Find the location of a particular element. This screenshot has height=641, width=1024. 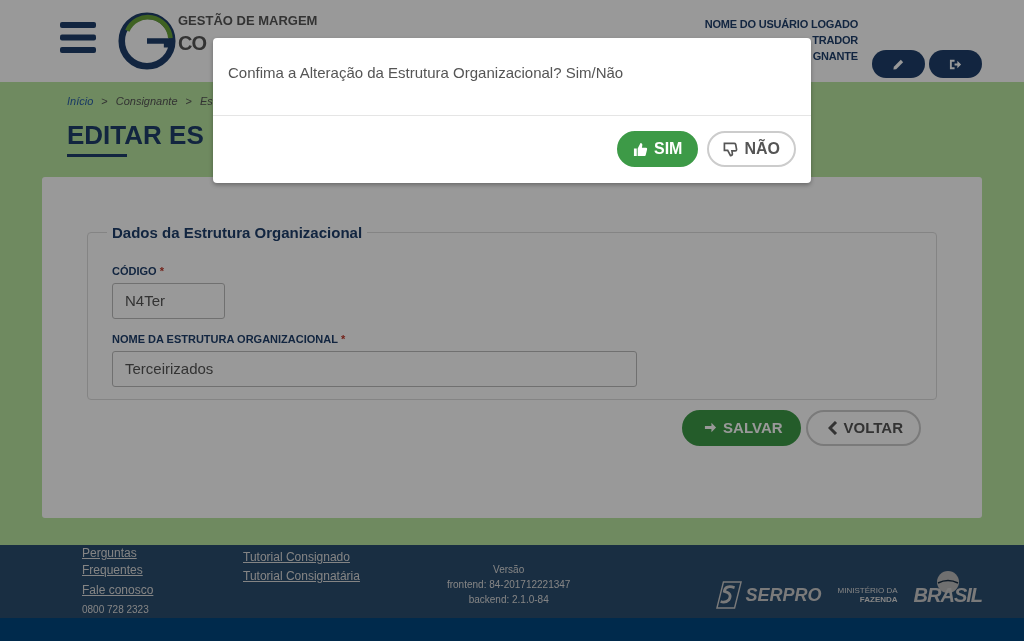

thumbs-up-icon is located at coordinates (640, 149).